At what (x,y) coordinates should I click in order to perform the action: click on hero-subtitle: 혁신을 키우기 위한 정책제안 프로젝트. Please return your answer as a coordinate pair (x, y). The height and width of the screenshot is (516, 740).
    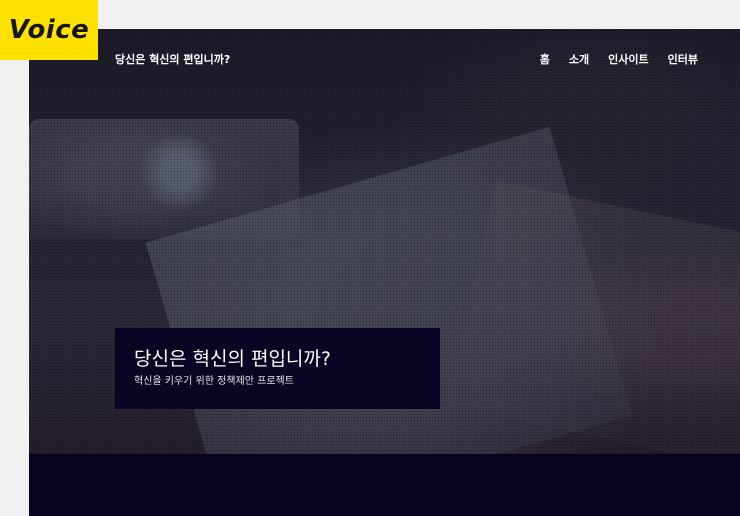
    Looking at the image, I should click on (214, 381).